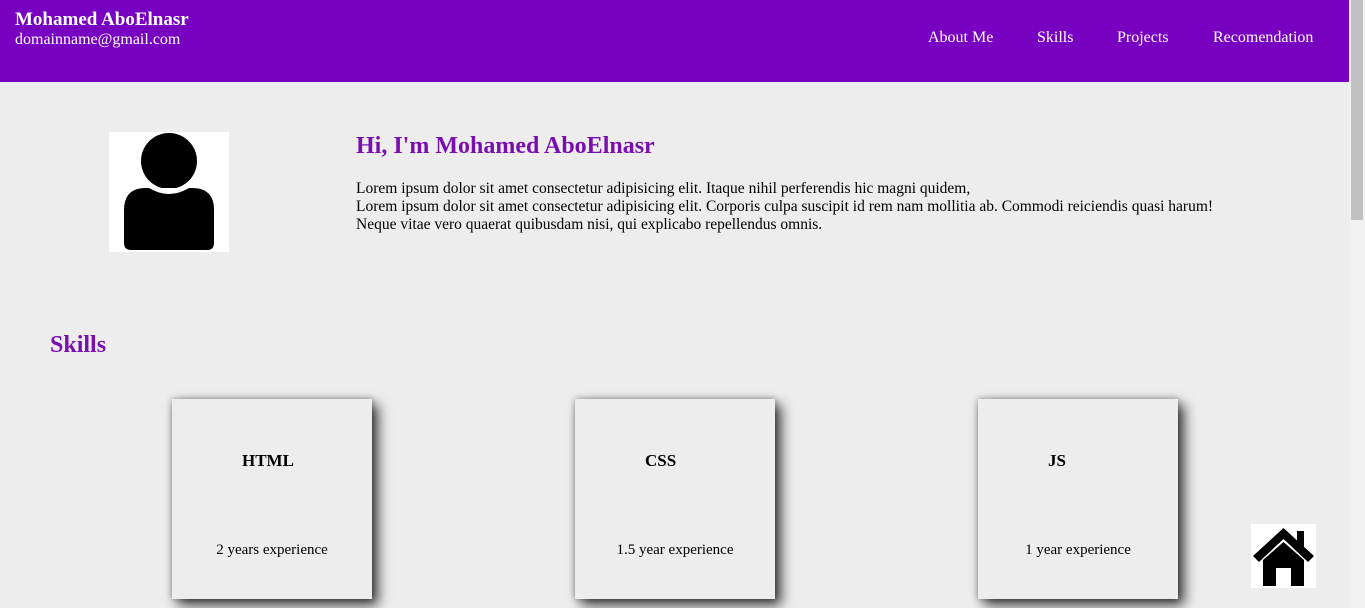  What do you see at coordinates (675, 499) in the screenshot?
I see `skill-card-css: CSS 1.5 year experience` at bounding box center [675, 499].